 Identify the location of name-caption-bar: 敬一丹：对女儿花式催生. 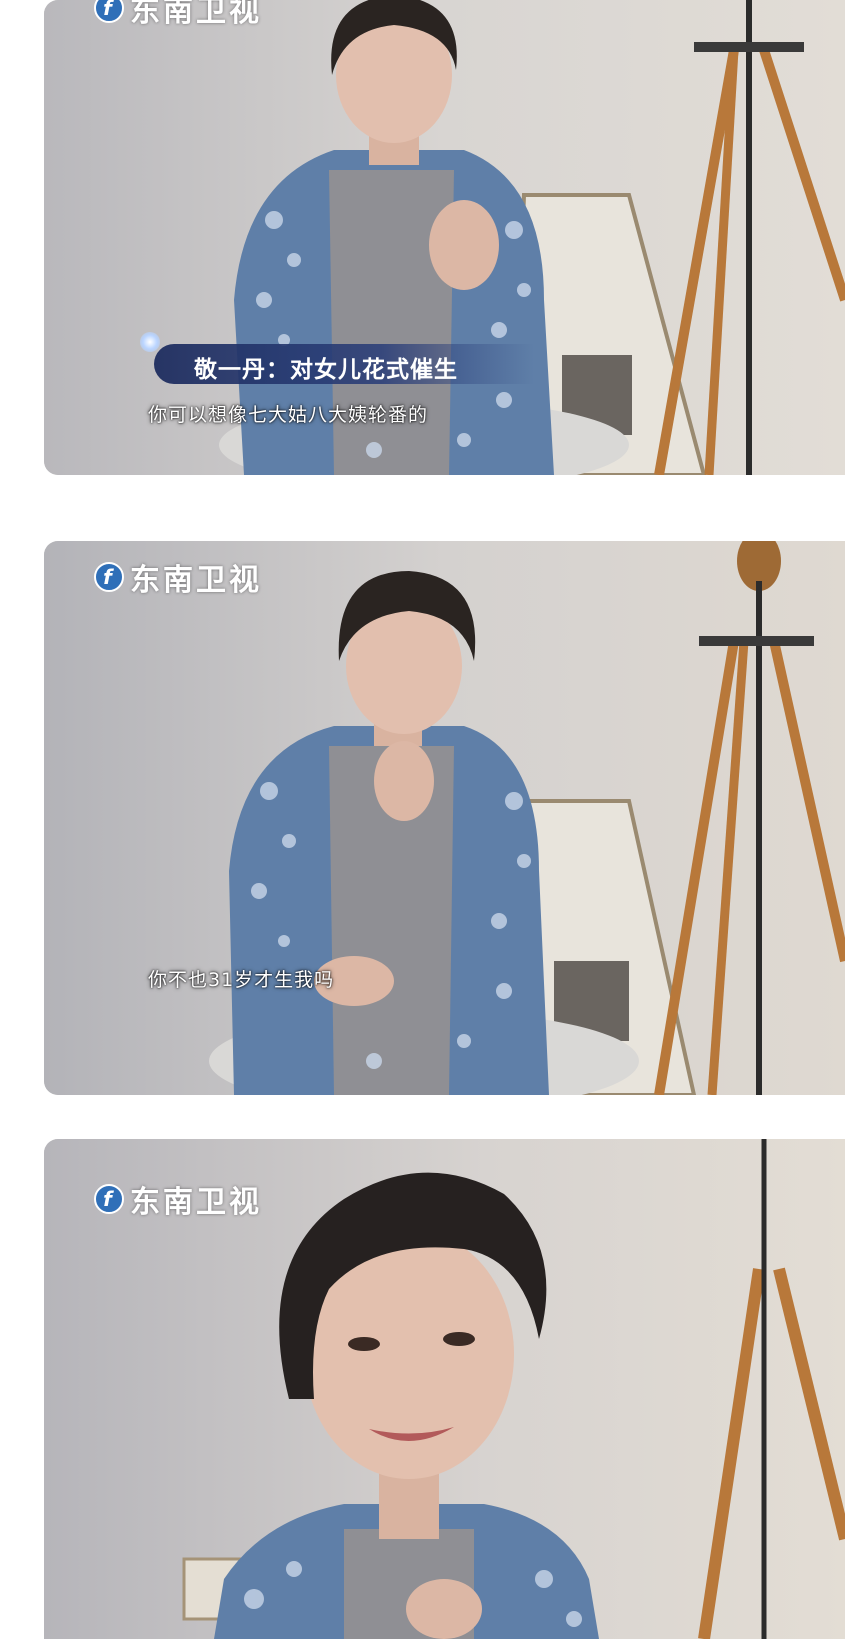
(337, 358).